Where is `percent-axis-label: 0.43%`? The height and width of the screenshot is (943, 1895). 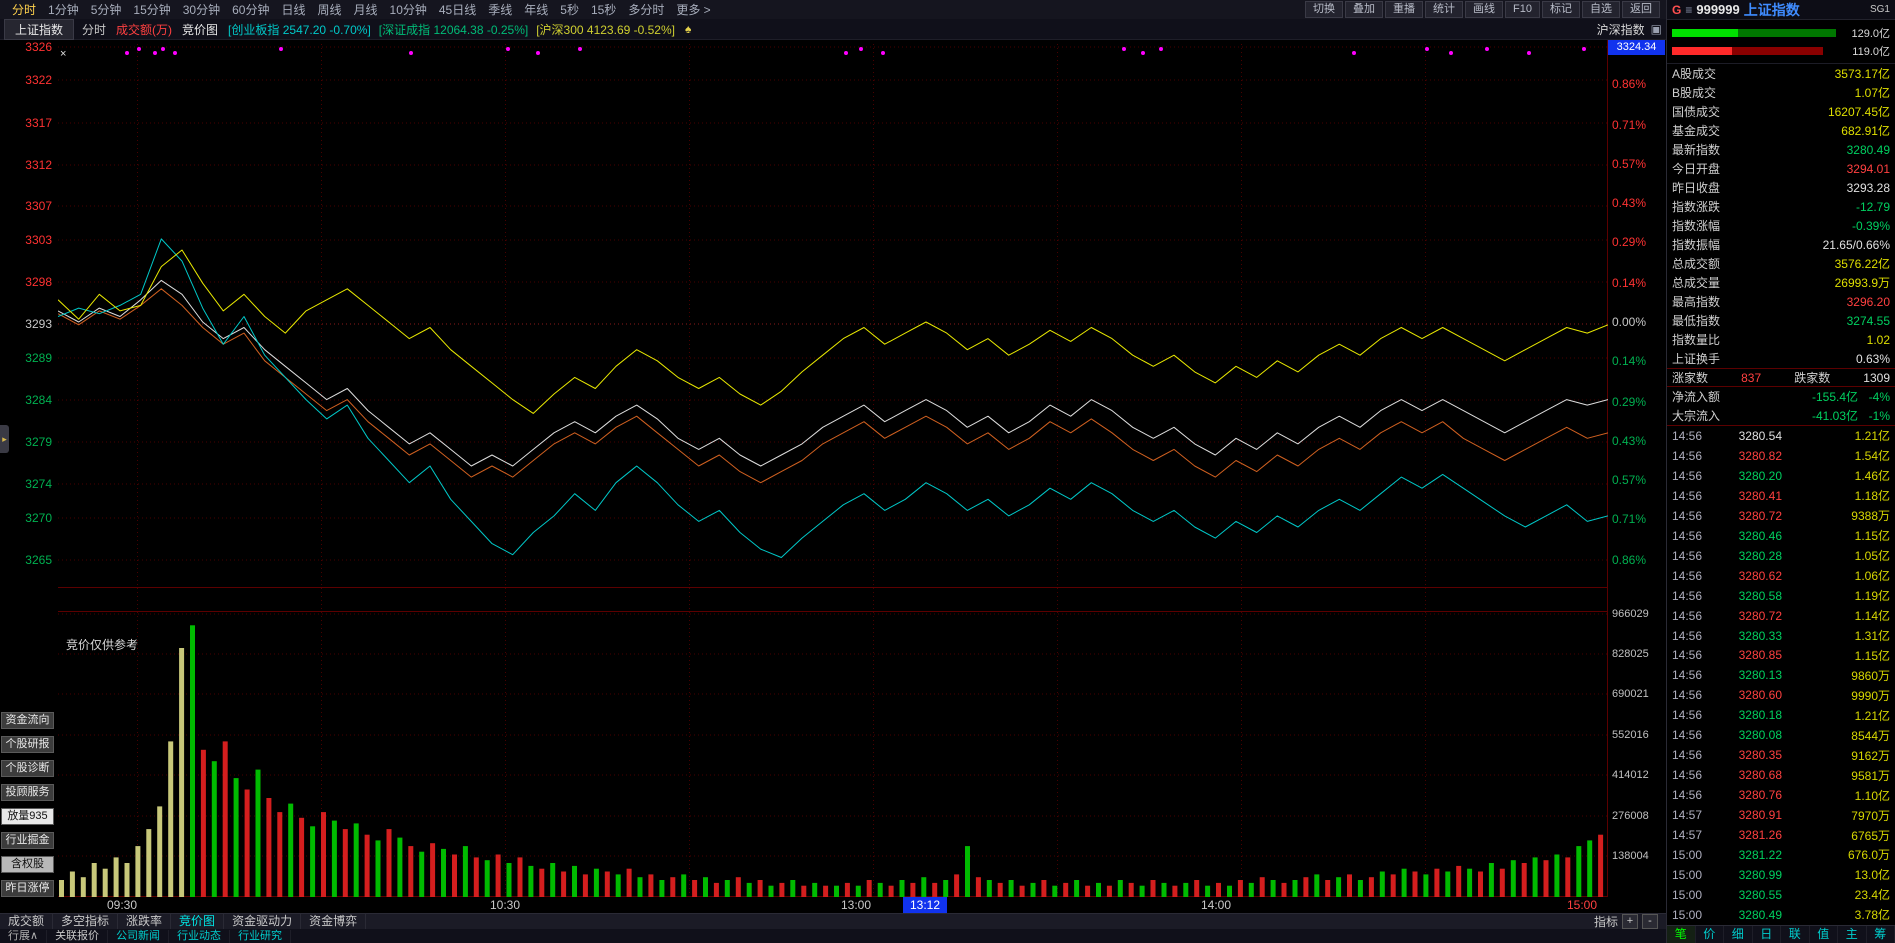 percent-axis-label: 0.43% is located at coordinates (1629, 203).